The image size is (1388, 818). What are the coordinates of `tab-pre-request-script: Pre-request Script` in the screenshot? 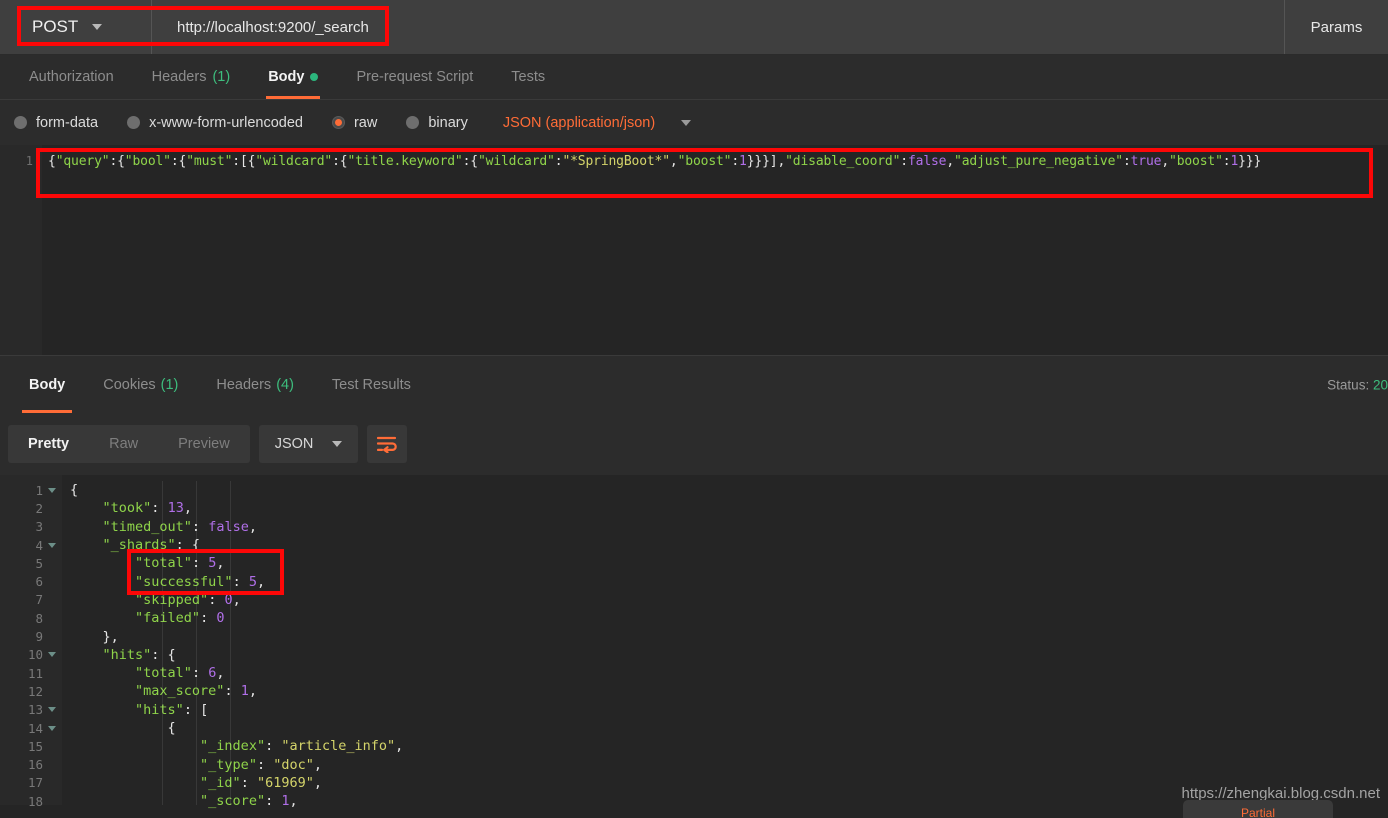 It's located at (414, 77).